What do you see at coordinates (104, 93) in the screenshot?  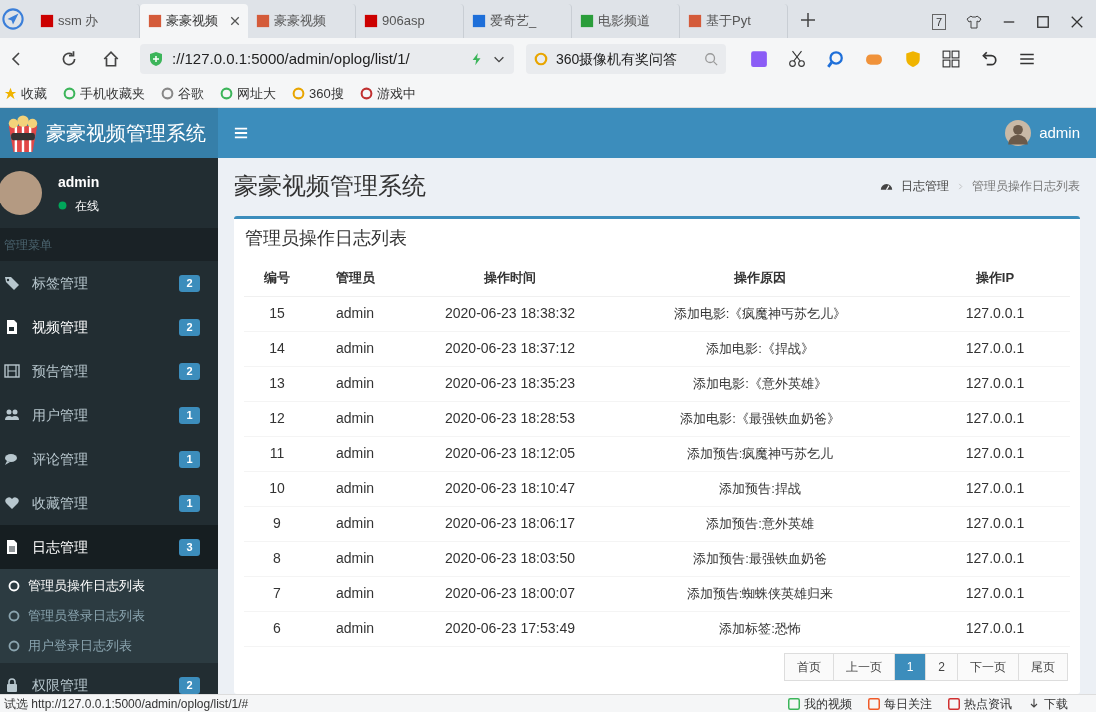 I see `bookmark-item: 手机收藏夹` at bounding box center [104, 93].